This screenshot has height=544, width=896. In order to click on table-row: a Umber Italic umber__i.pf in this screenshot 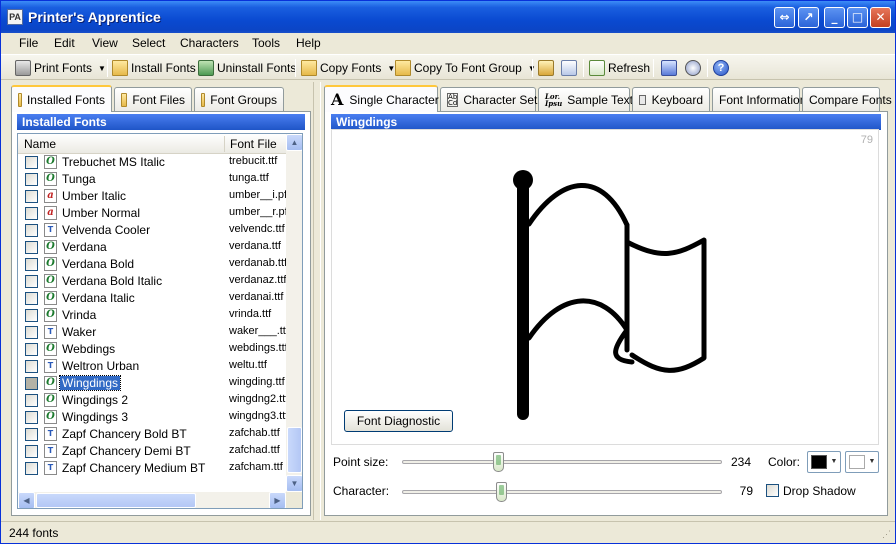, I will do `click(152, 196)`.